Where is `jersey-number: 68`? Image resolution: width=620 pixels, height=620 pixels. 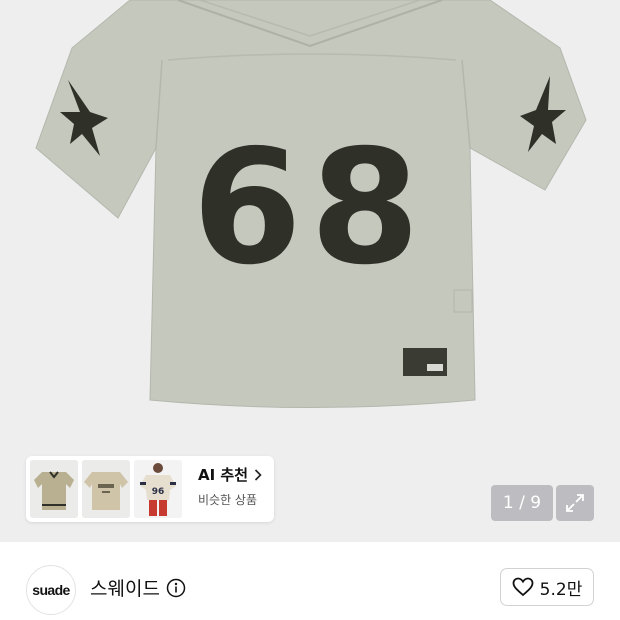 jersey-number: 68 is located at coordinates (310, 208).